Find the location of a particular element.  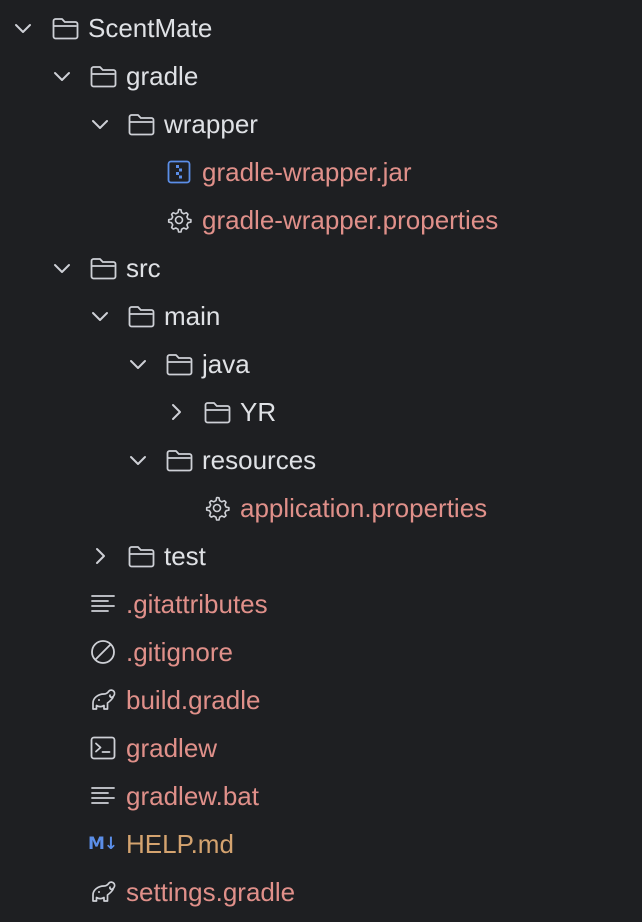

tree-node-yr: YR is located at coordinates (321, 412).